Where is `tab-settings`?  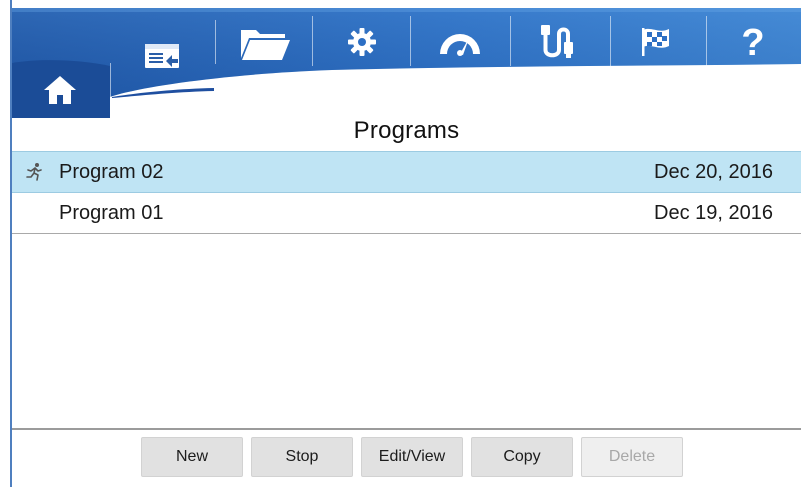
tab-settings is located at coordinates (362, 42).